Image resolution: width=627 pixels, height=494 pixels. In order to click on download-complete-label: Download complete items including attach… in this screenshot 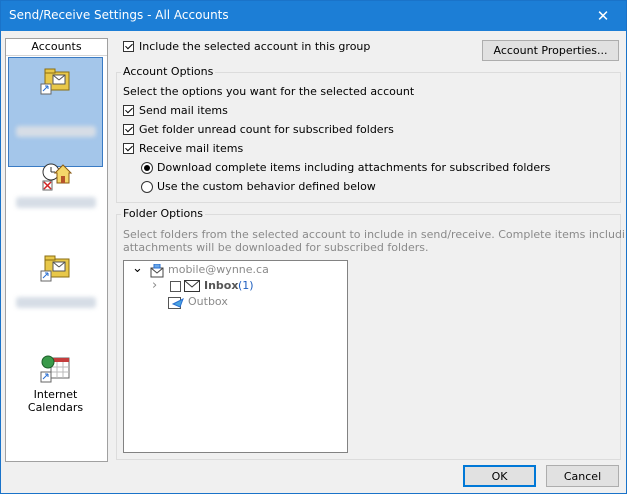, I will do `click(354, 167)`.